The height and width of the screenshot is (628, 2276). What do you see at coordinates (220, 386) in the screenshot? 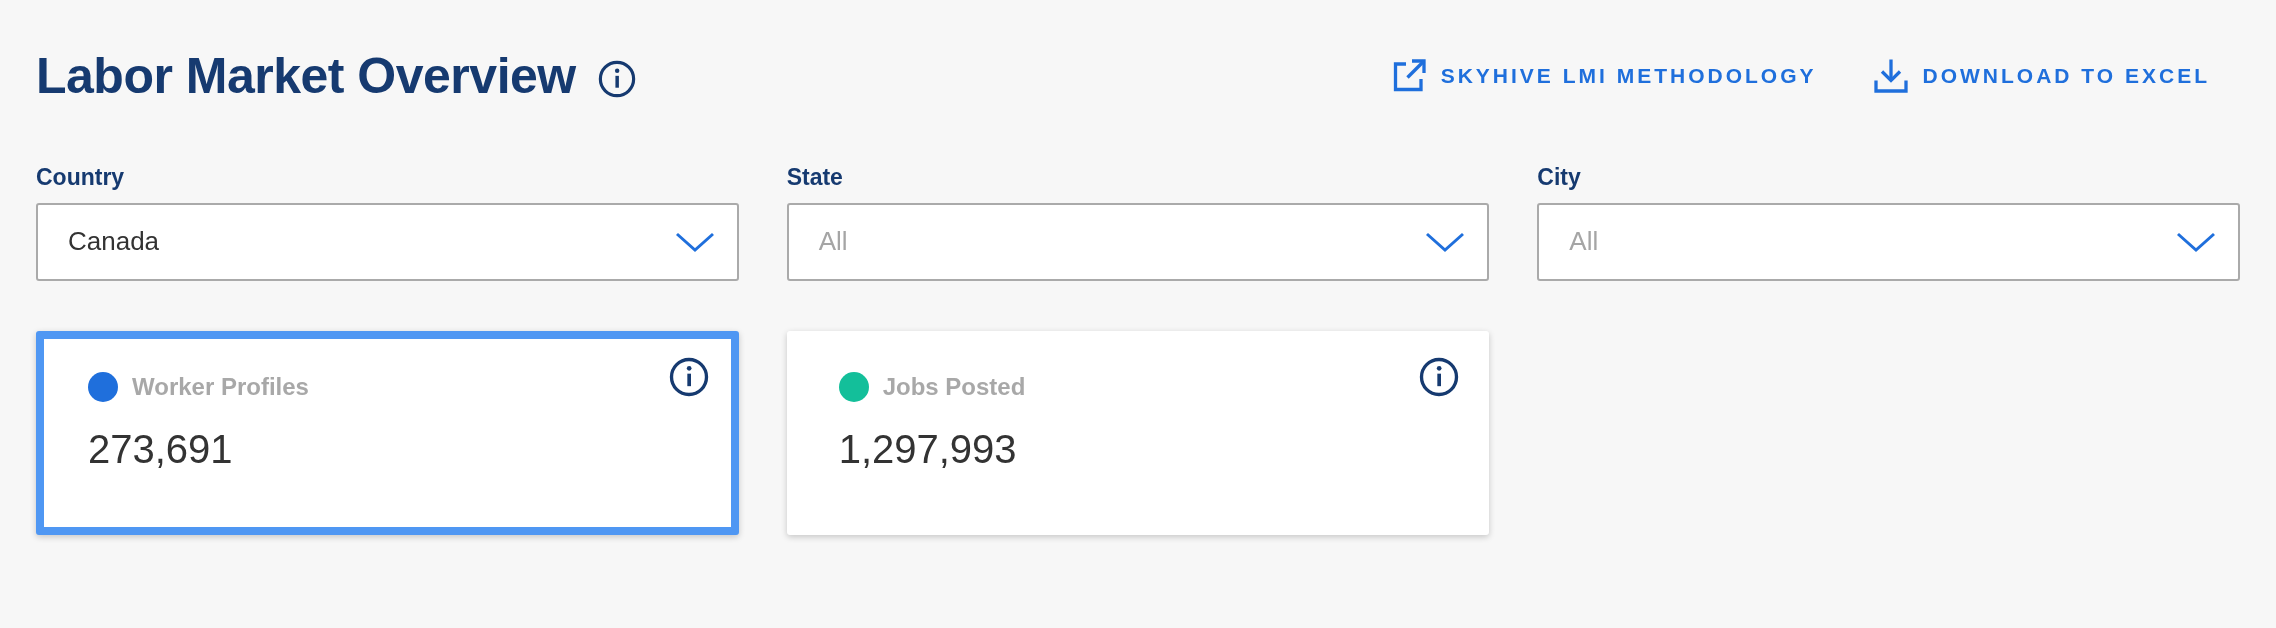
I see `card-label: Worker Profiles` at bounding box center [220, 386].